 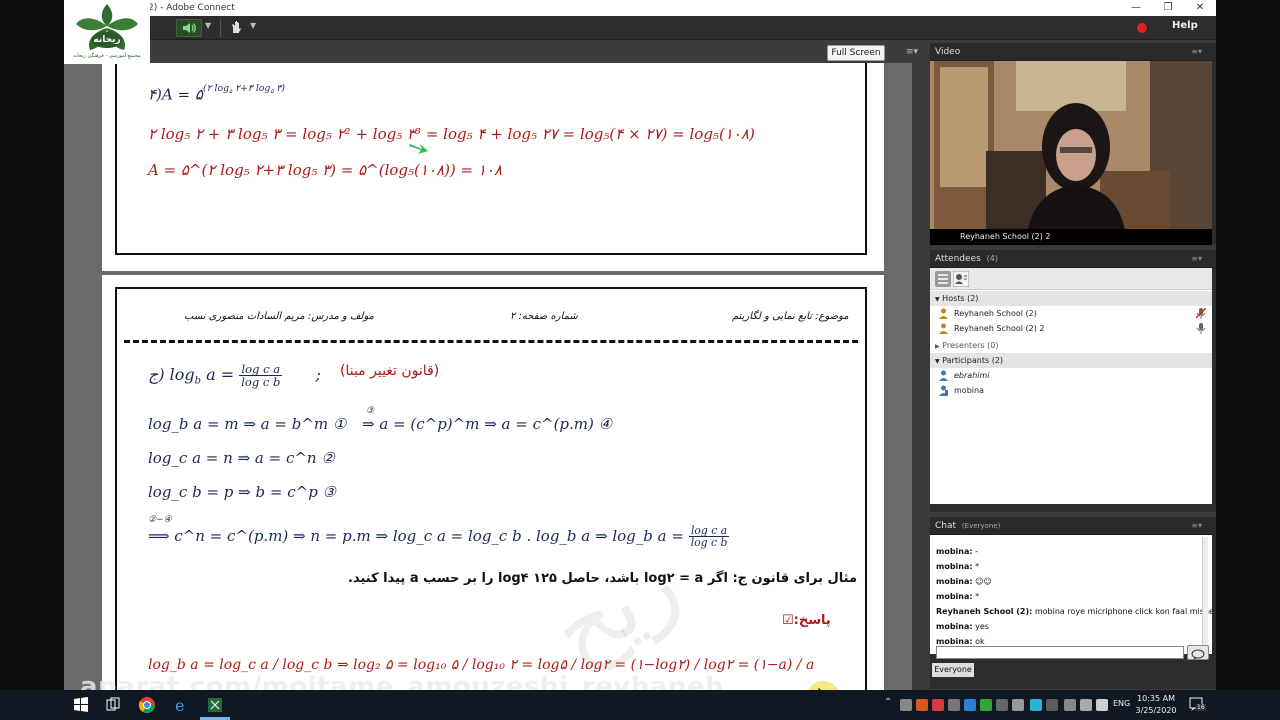 What do you see at coordinates (960, 641) in the screenshot?
I see `chat-message: mobina: ok` at bounding box center [960, 641].